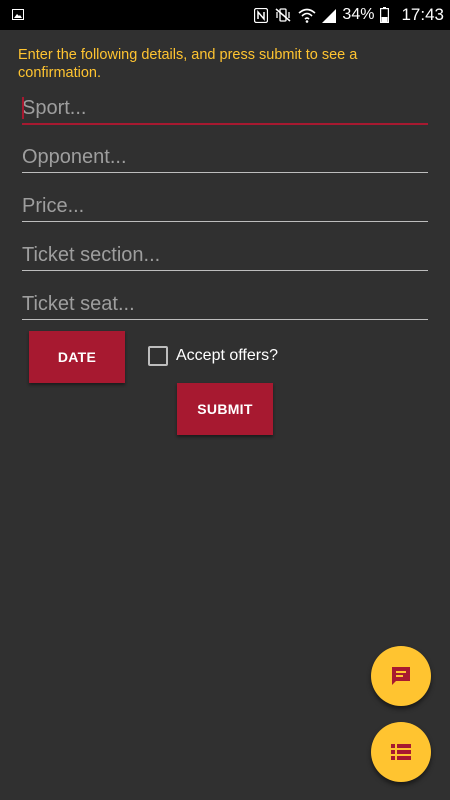 This screenshot has width=450, height=800. I want to click on message-fab-button, so click(401, 676).